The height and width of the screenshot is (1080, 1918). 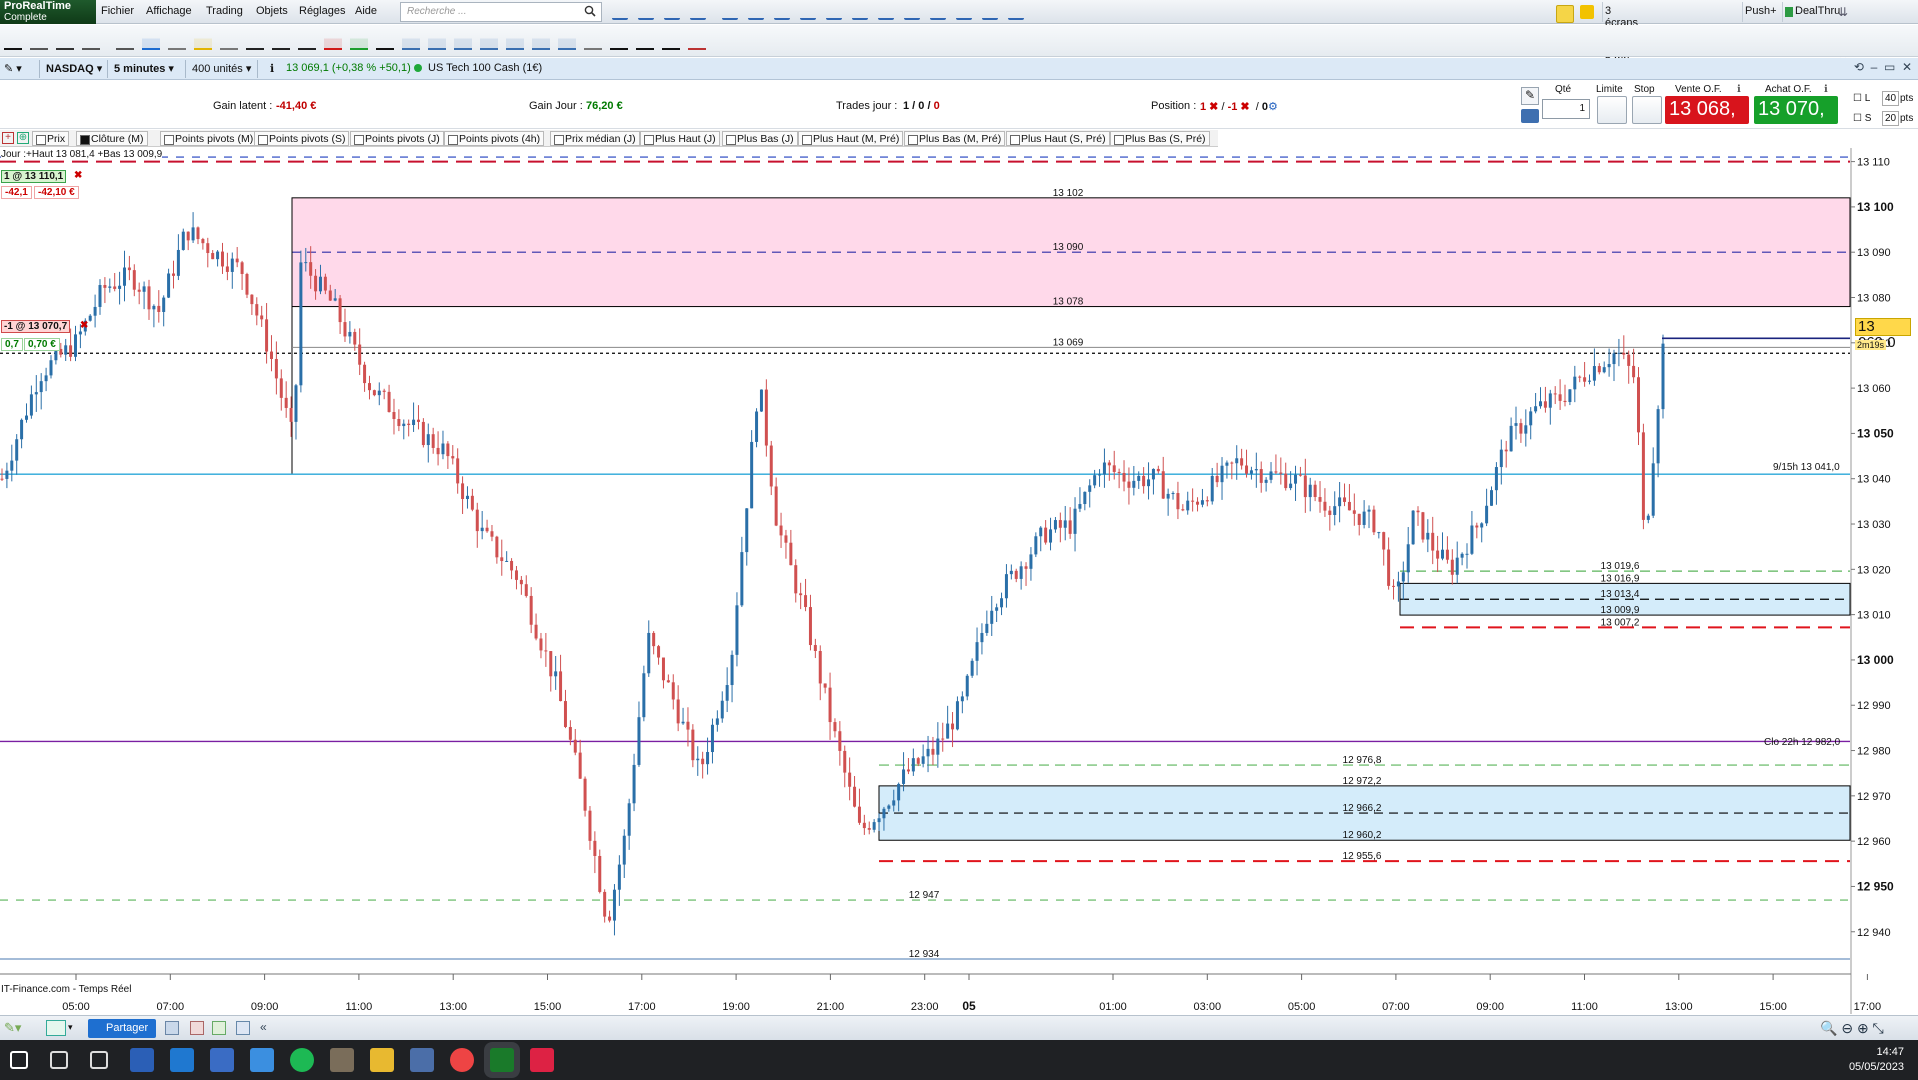 What do you see at coordinates (117, 11) in the screenshot?
I see `menu-fichier: Fichier` at bounding box center [117, 11].